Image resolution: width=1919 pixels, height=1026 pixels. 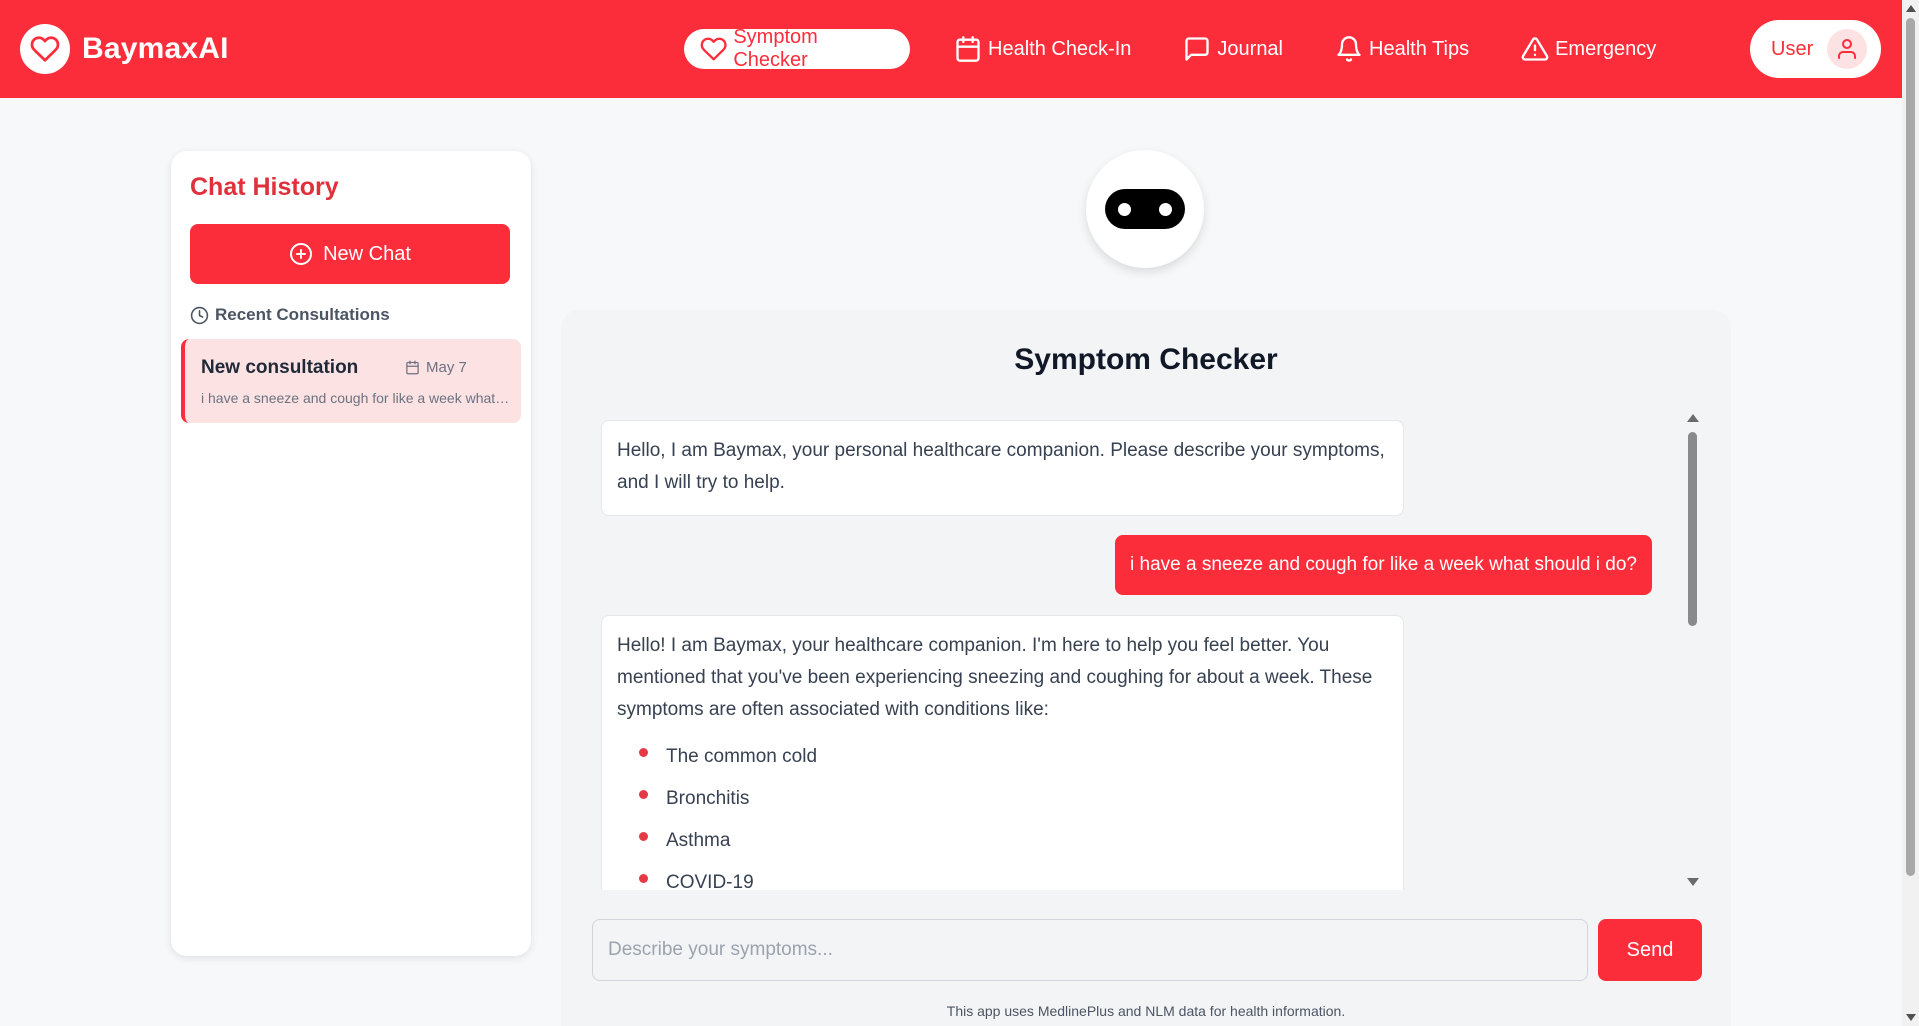 I want to click on symptom-input, so click(x=1090, y=950).